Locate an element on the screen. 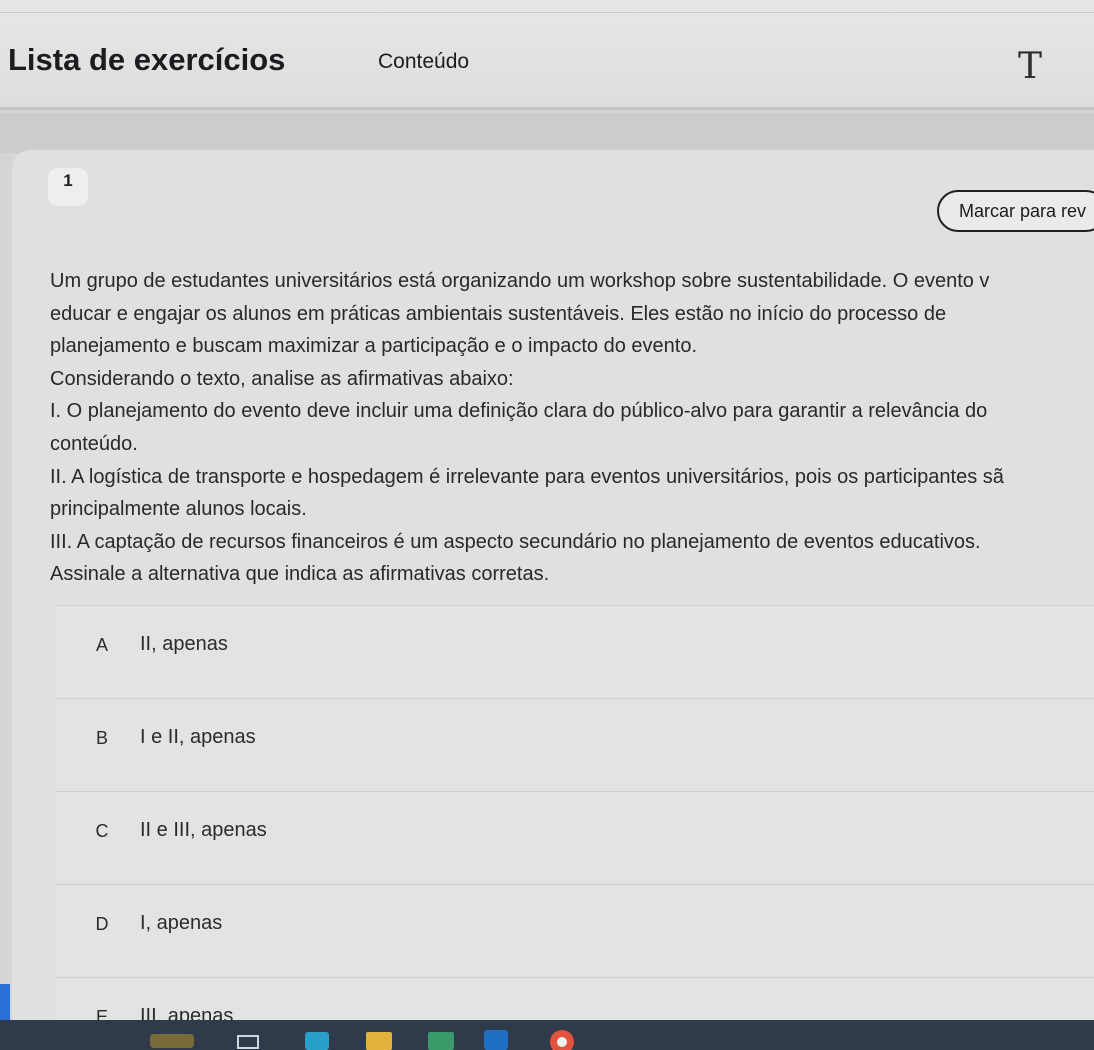 Image resolution: width=1094 pixels, height=1050 pixels. stem-line: conteúdo. is located at coordinates (94, 443).